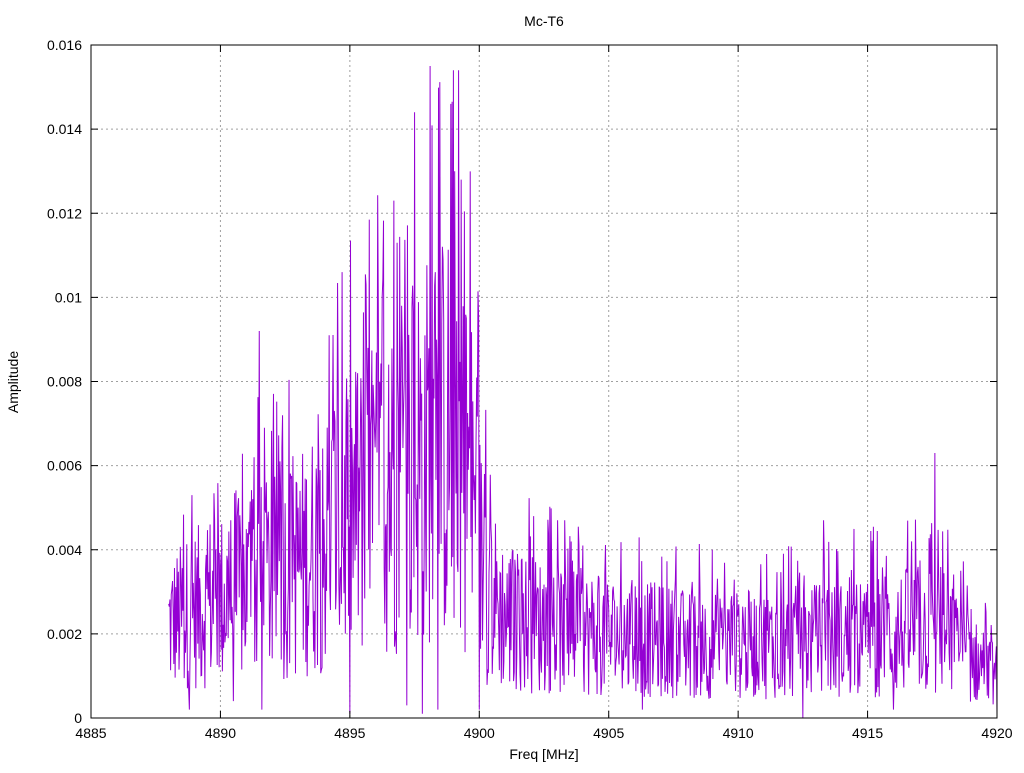  What do you see at coordinates (64, 213) in the screenshot?
I see `y-tick-label: 0.012` at bounding box center [64, 213].